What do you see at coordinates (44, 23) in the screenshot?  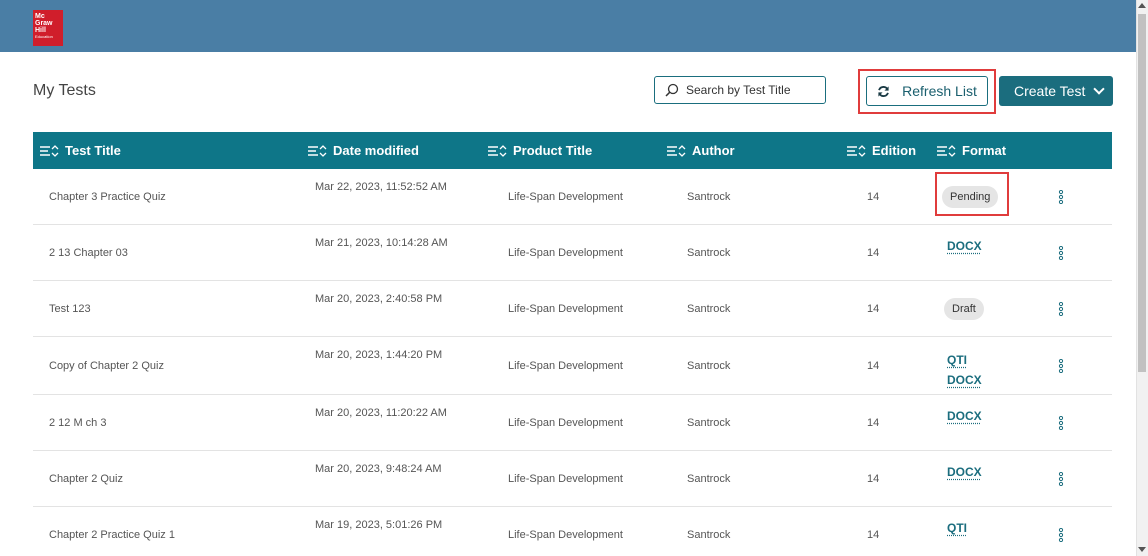 I see `logo-line-2: Graw` at bounding box center [44, 23].